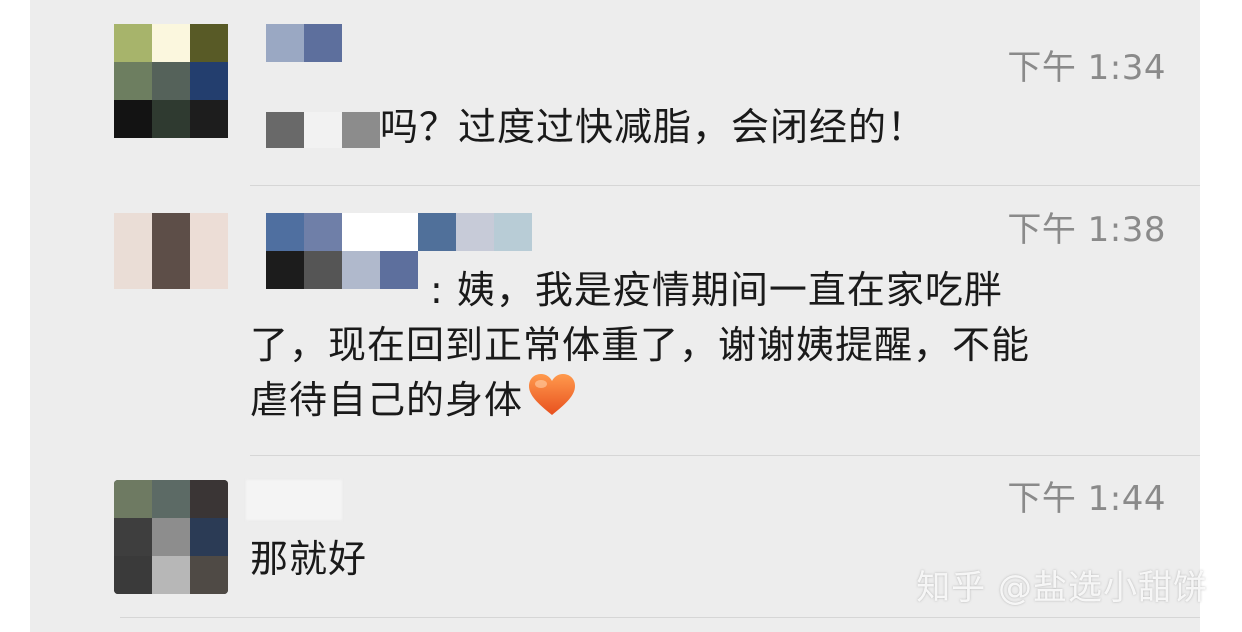 The height and width of the screenshot is (632, 1242). I want to click on message-text: 那就好, so click(308, 559).